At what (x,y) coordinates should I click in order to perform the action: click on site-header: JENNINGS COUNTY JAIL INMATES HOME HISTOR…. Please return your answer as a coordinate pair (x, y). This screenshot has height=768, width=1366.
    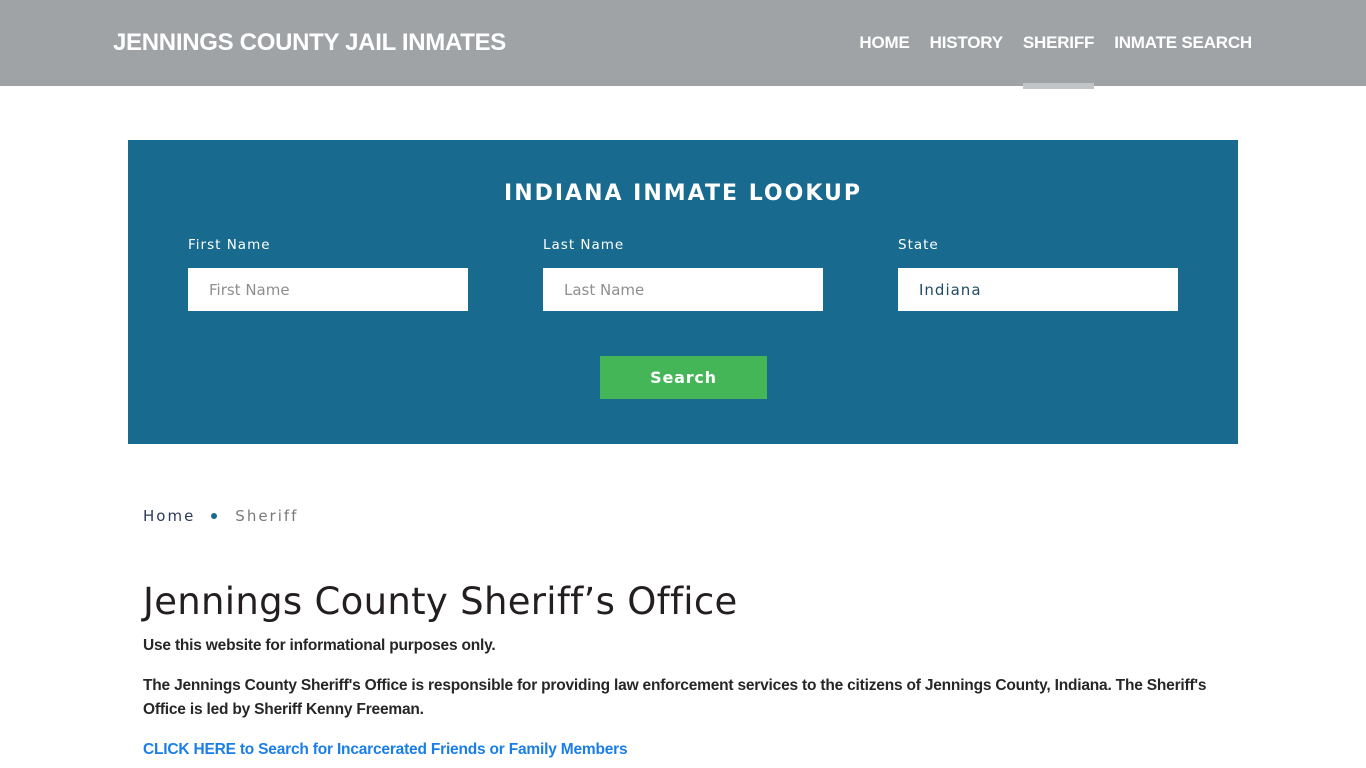
    Looking at the image, I should click on (683, 44).